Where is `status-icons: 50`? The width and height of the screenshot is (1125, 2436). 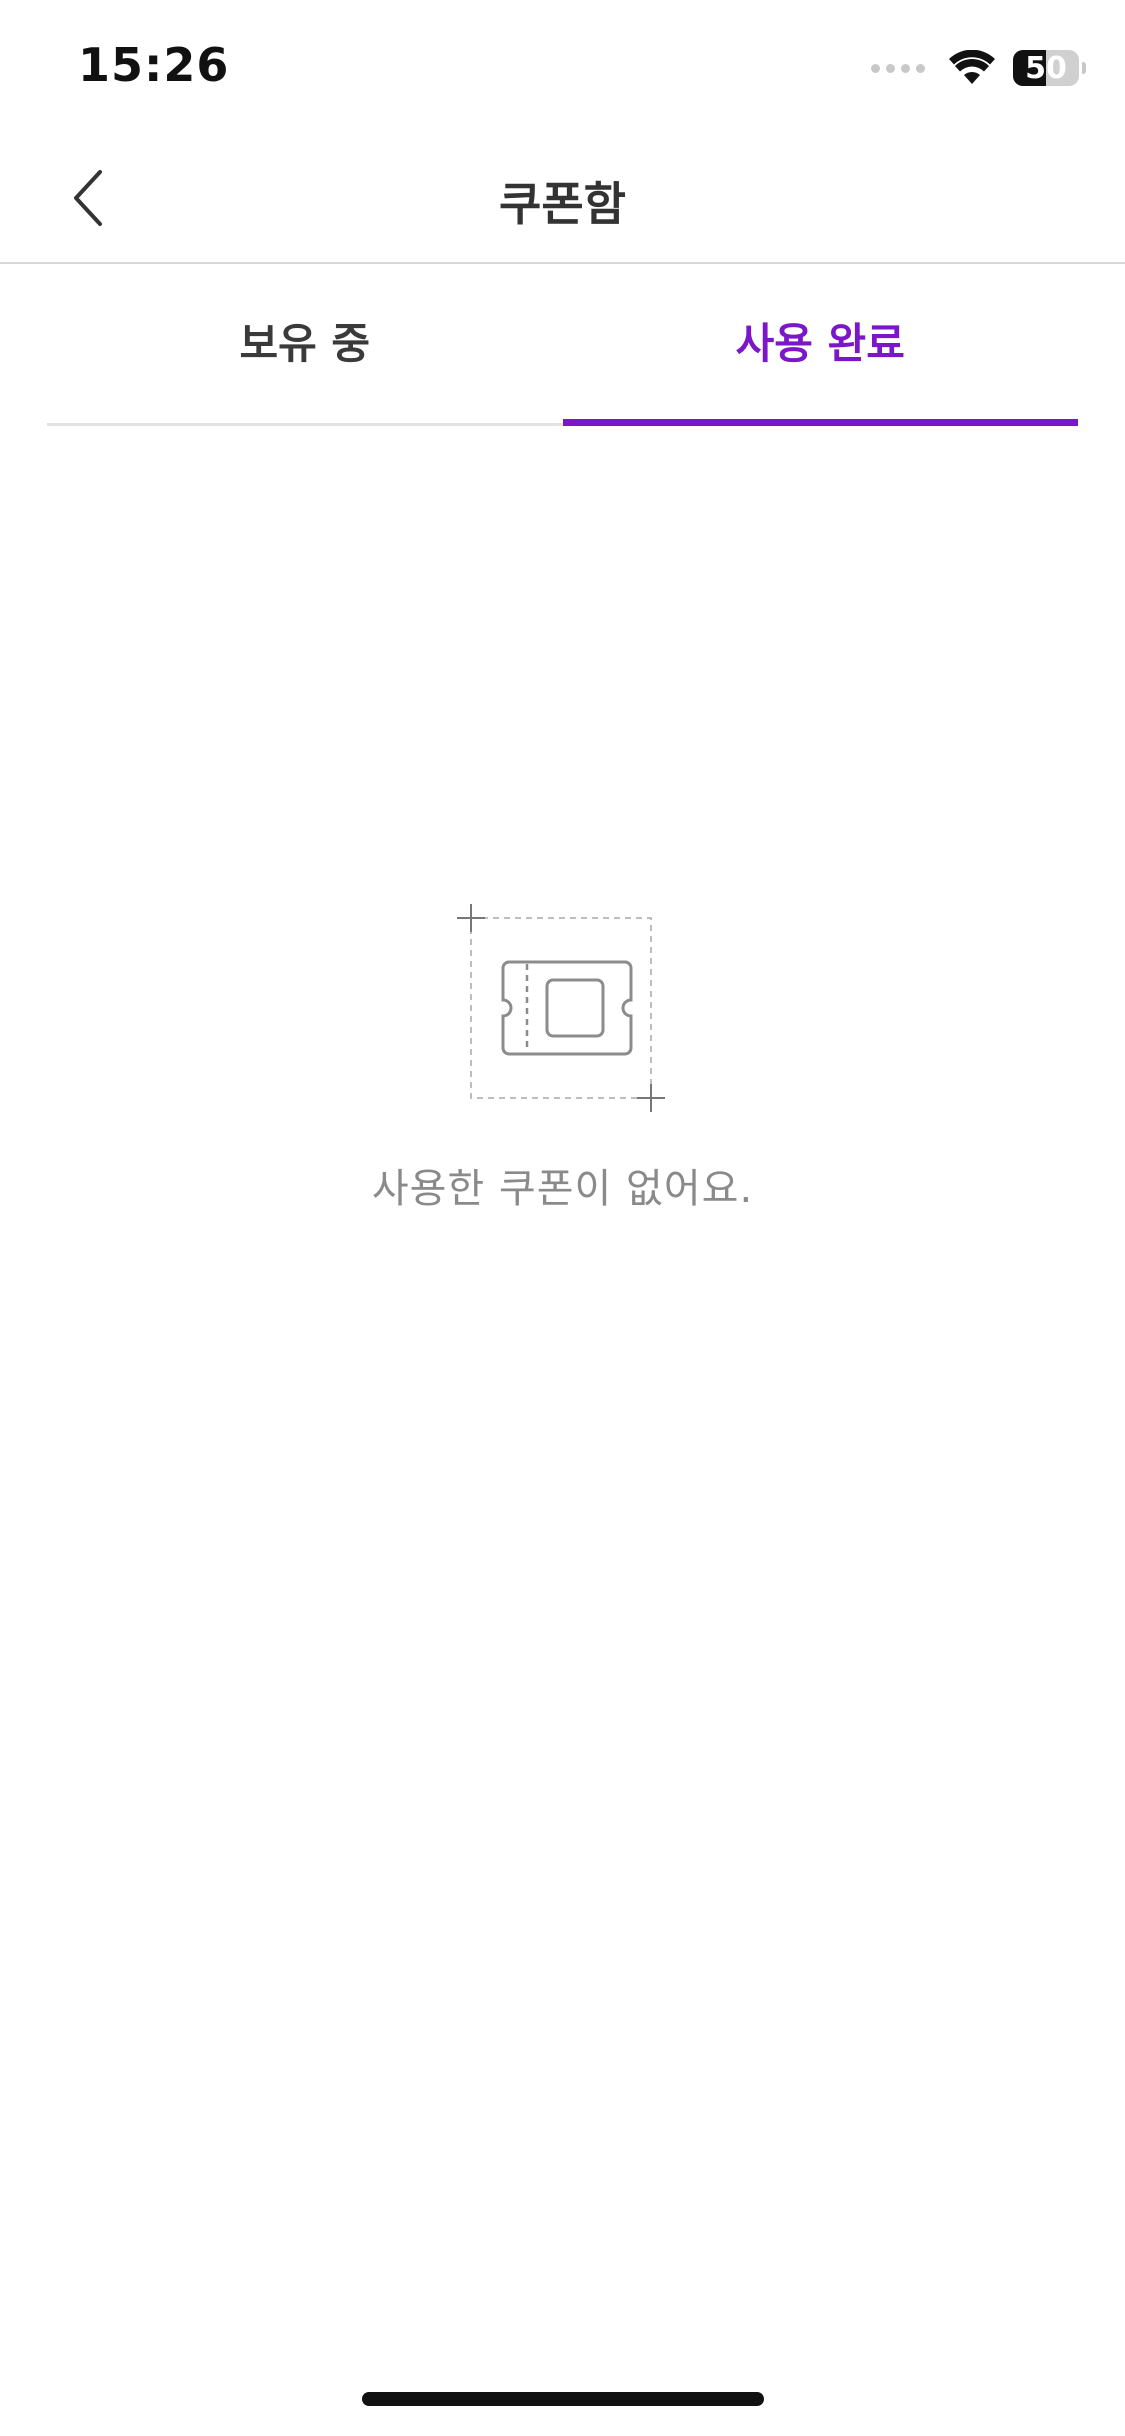 status-icons: 50 is located at coordinates (978, 68).